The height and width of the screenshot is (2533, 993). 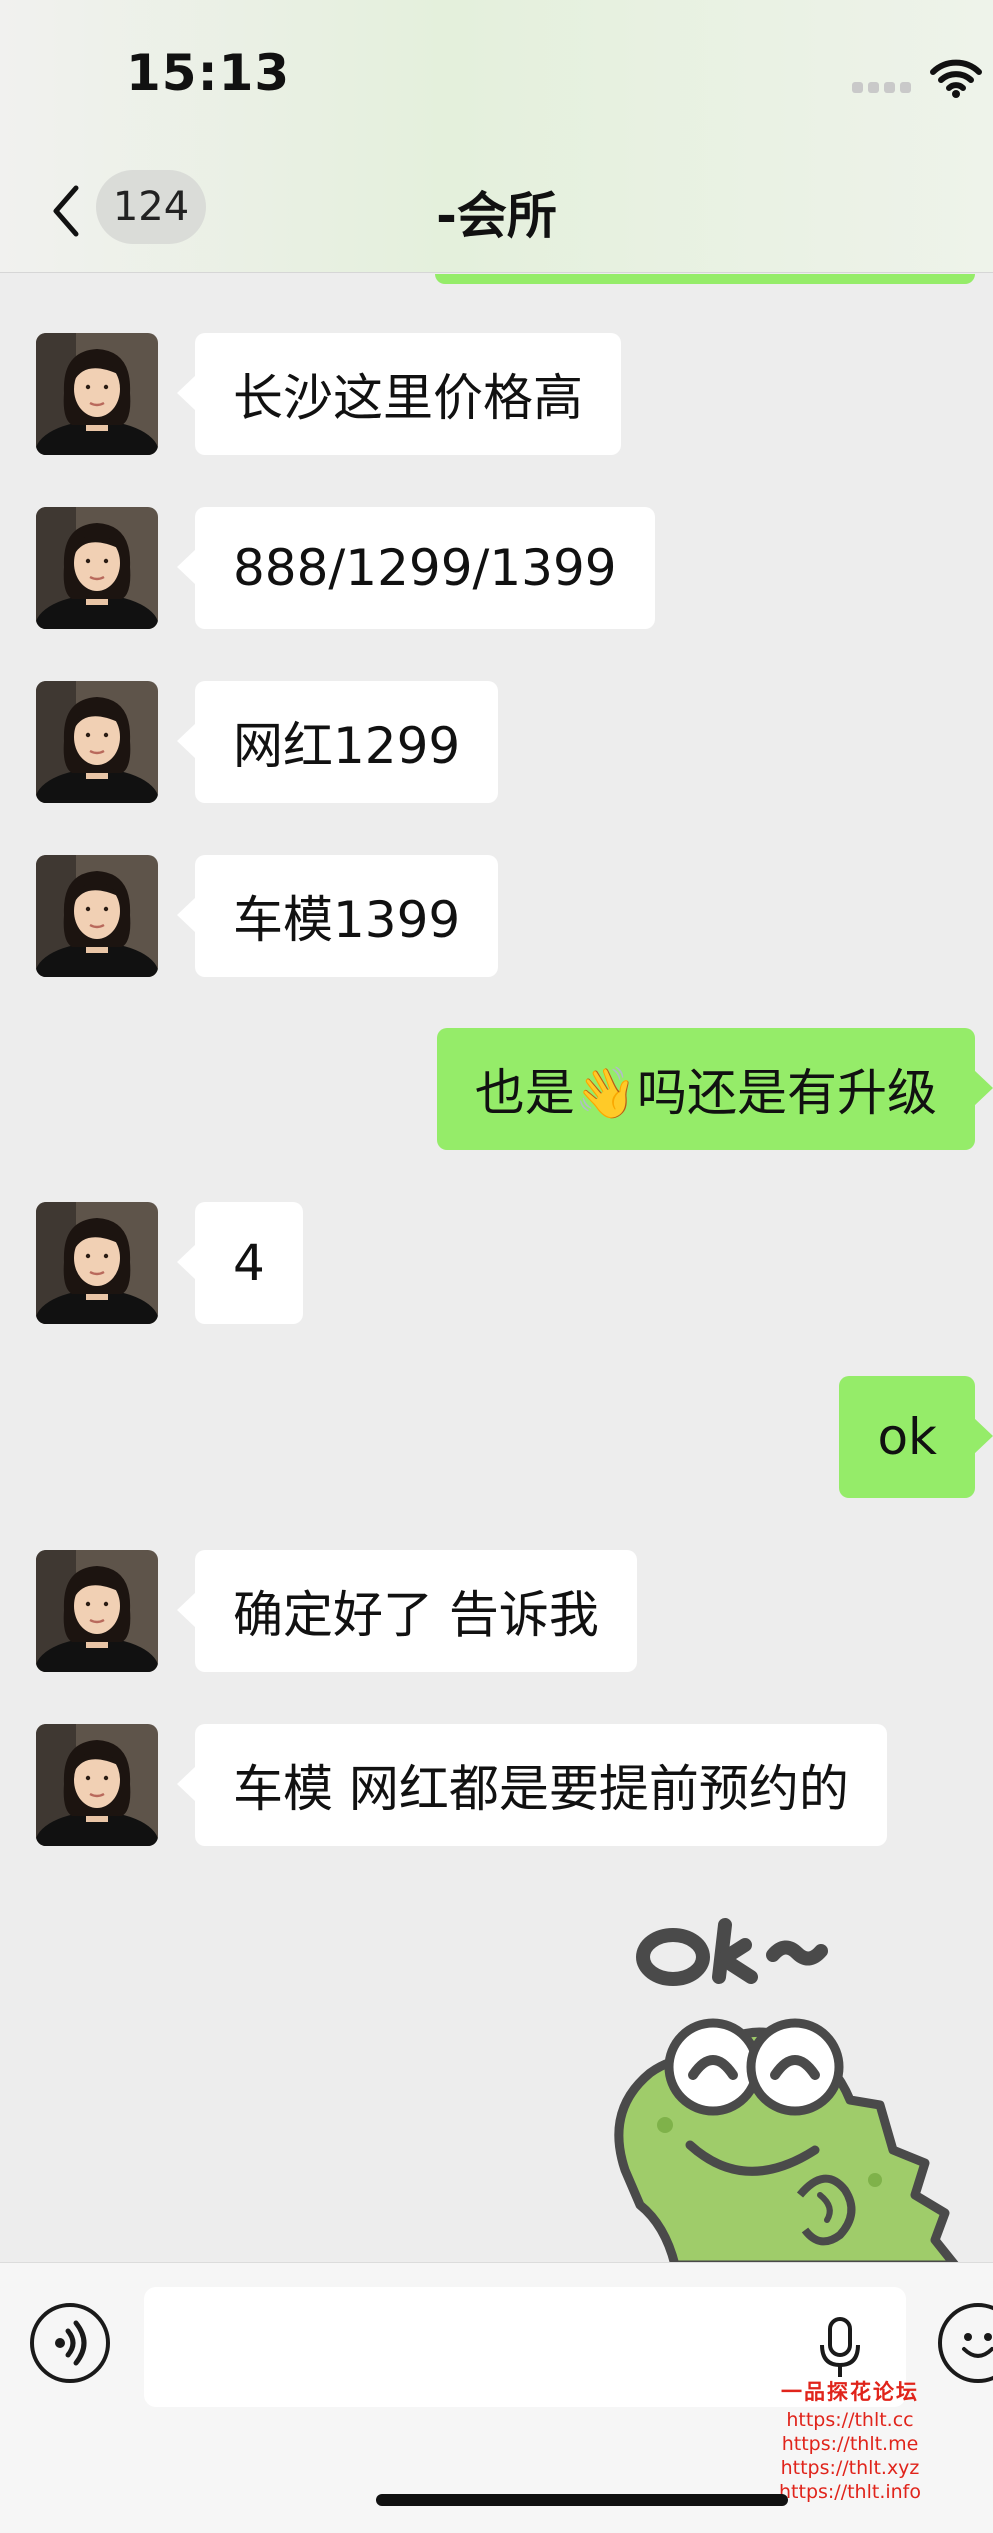 What do you see at coordinates (496, 75) in the screenshot?
I see `status-bar: 15:13` at bounding box center [496, 75].